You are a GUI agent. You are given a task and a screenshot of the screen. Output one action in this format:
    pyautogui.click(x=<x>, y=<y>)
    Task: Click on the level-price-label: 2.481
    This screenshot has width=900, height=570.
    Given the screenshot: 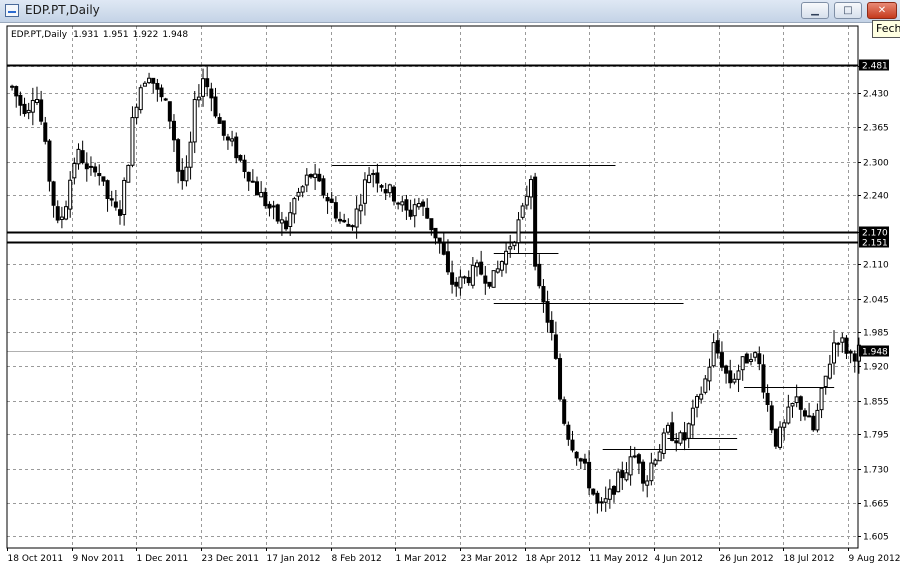 What is the action you would take?
    pyautogui.click(x=875, y=67)
    